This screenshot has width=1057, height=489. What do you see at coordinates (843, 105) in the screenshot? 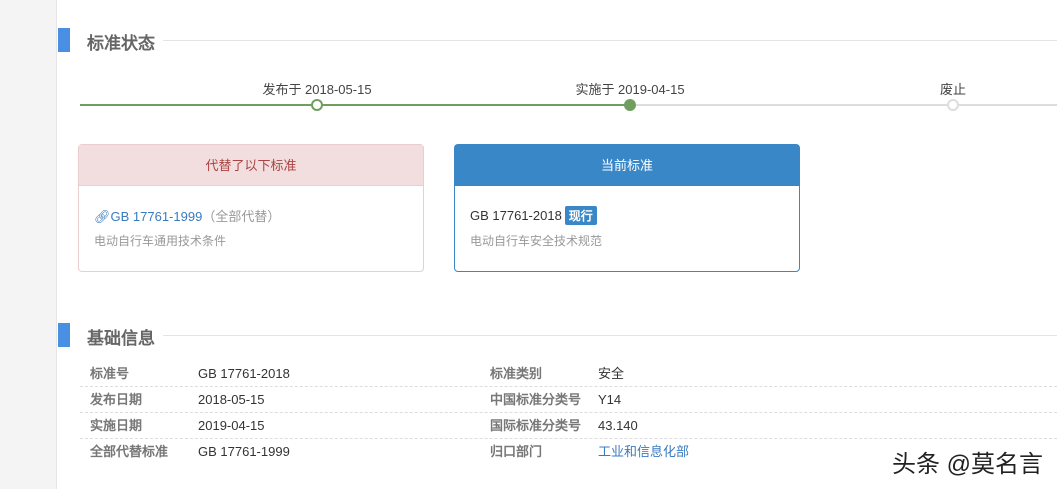
I see `timeline-track` at bounding box center [843, 105].